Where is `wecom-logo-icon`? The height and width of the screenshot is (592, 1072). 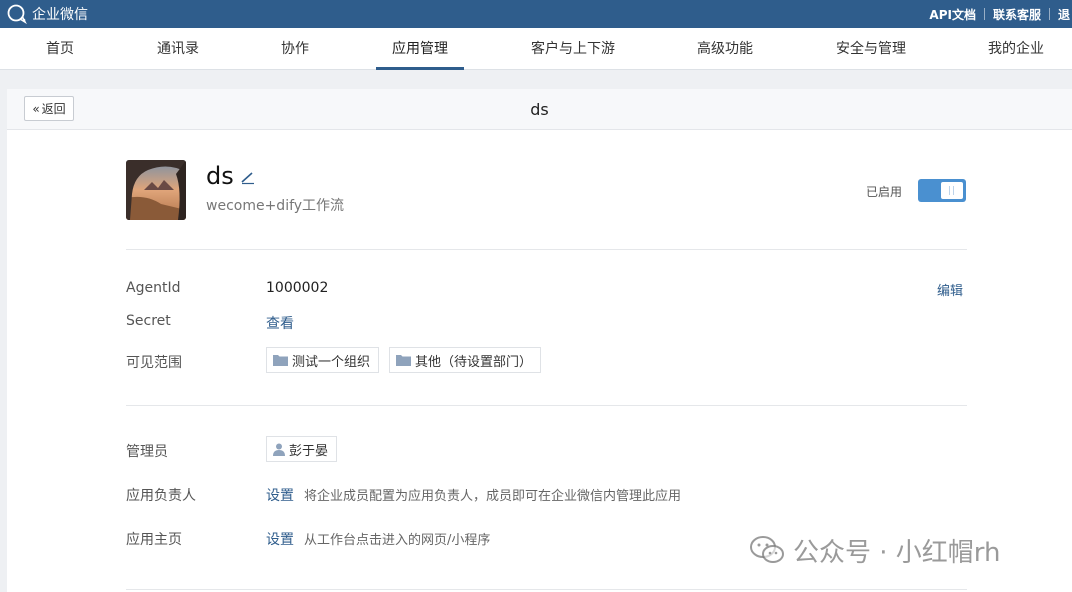 wecom-logo-icon is located at coordinates (17, 14).